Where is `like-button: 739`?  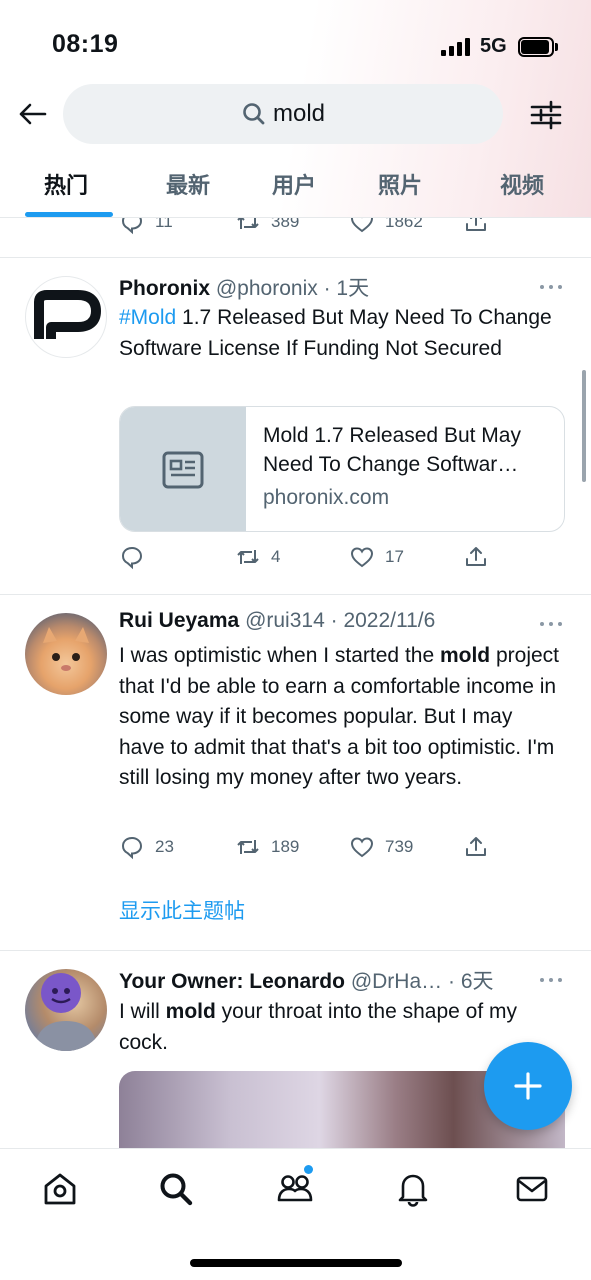
like-button: 739 is located at coordinates (381, 847).